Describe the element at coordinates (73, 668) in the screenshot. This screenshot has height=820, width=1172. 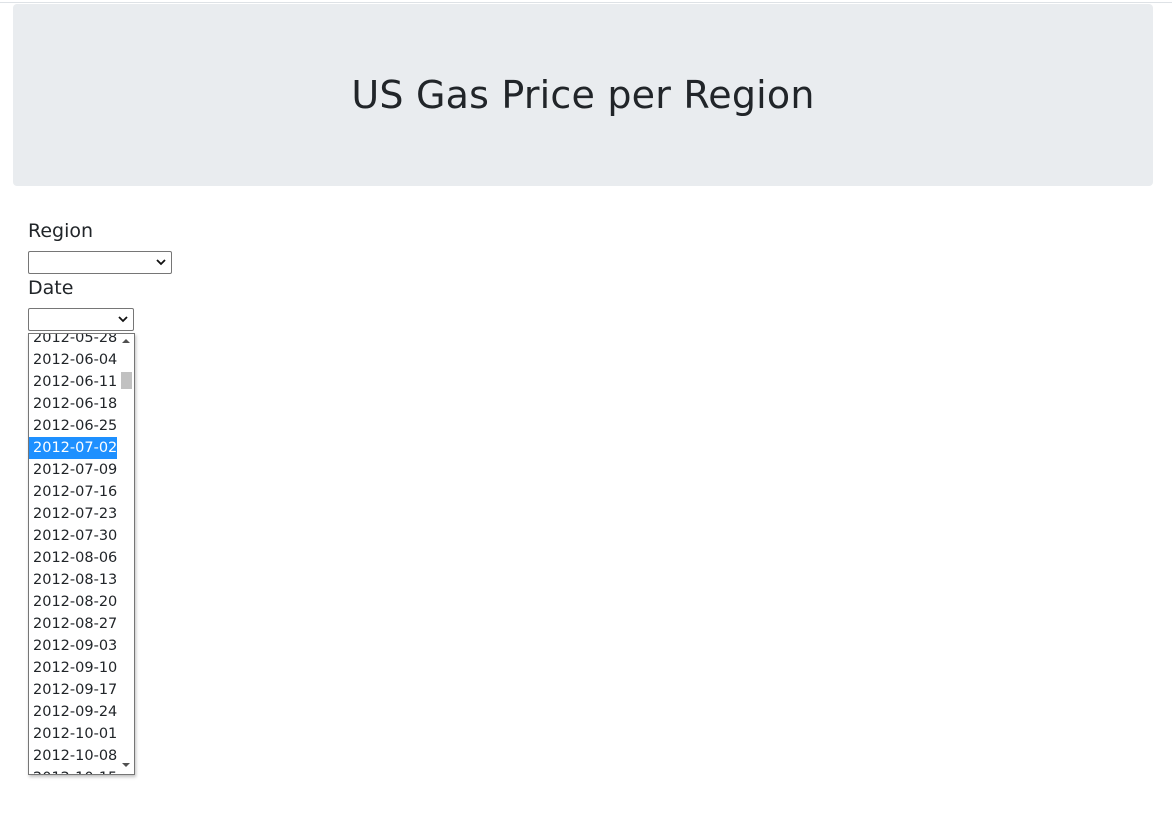
I see `date-option: 2012-09-10` at that location.